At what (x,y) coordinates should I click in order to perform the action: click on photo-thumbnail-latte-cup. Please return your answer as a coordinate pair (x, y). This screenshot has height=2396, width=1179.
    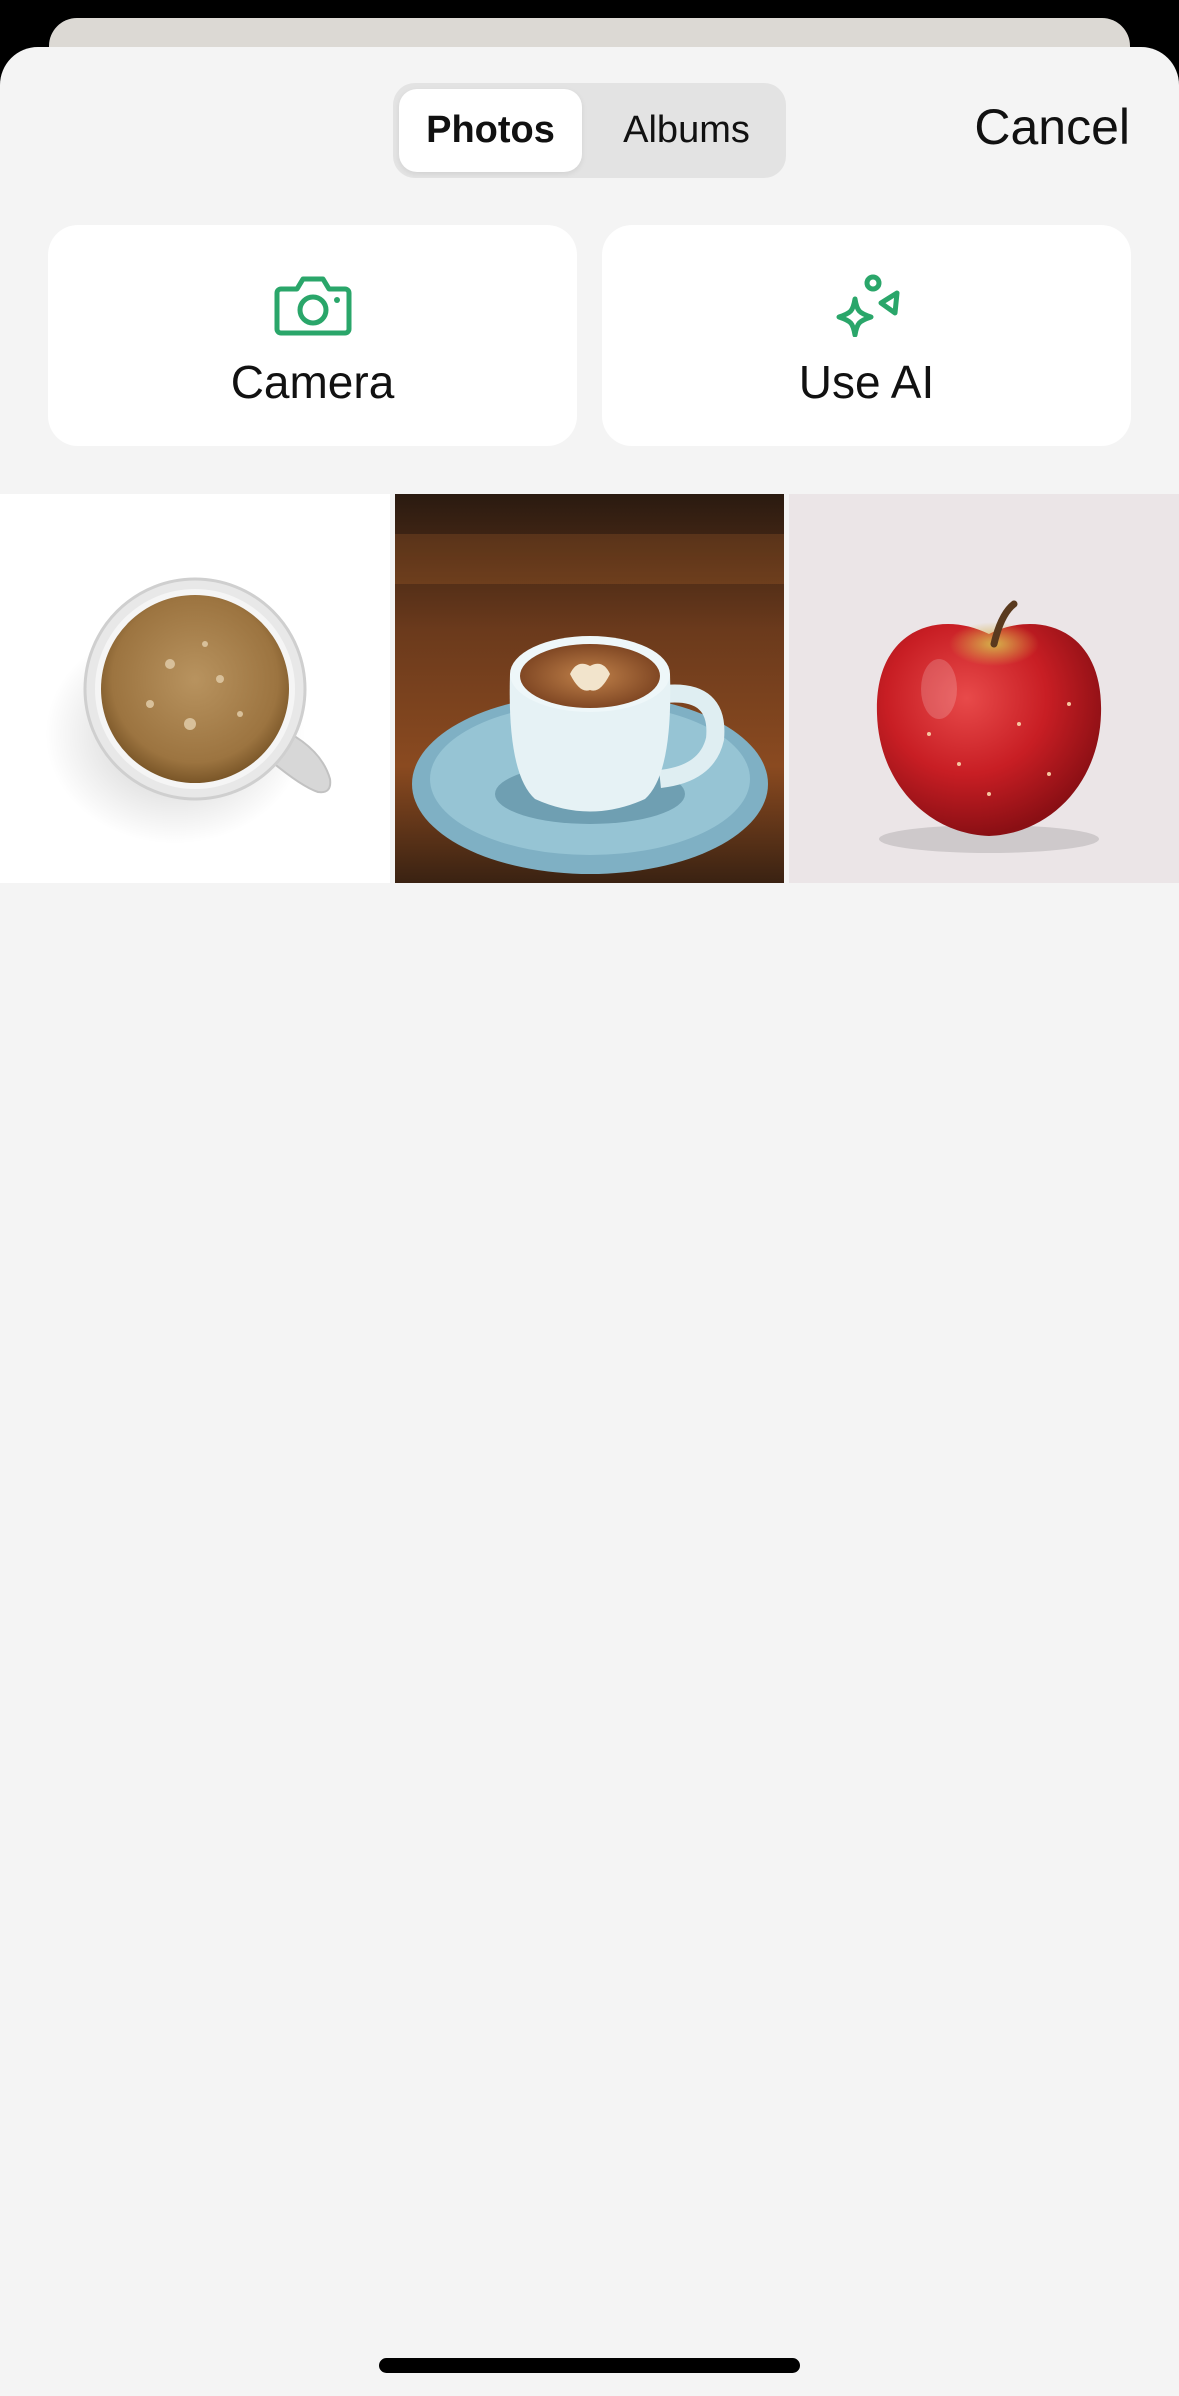
    Looking at the image, I should click on (589, 688).